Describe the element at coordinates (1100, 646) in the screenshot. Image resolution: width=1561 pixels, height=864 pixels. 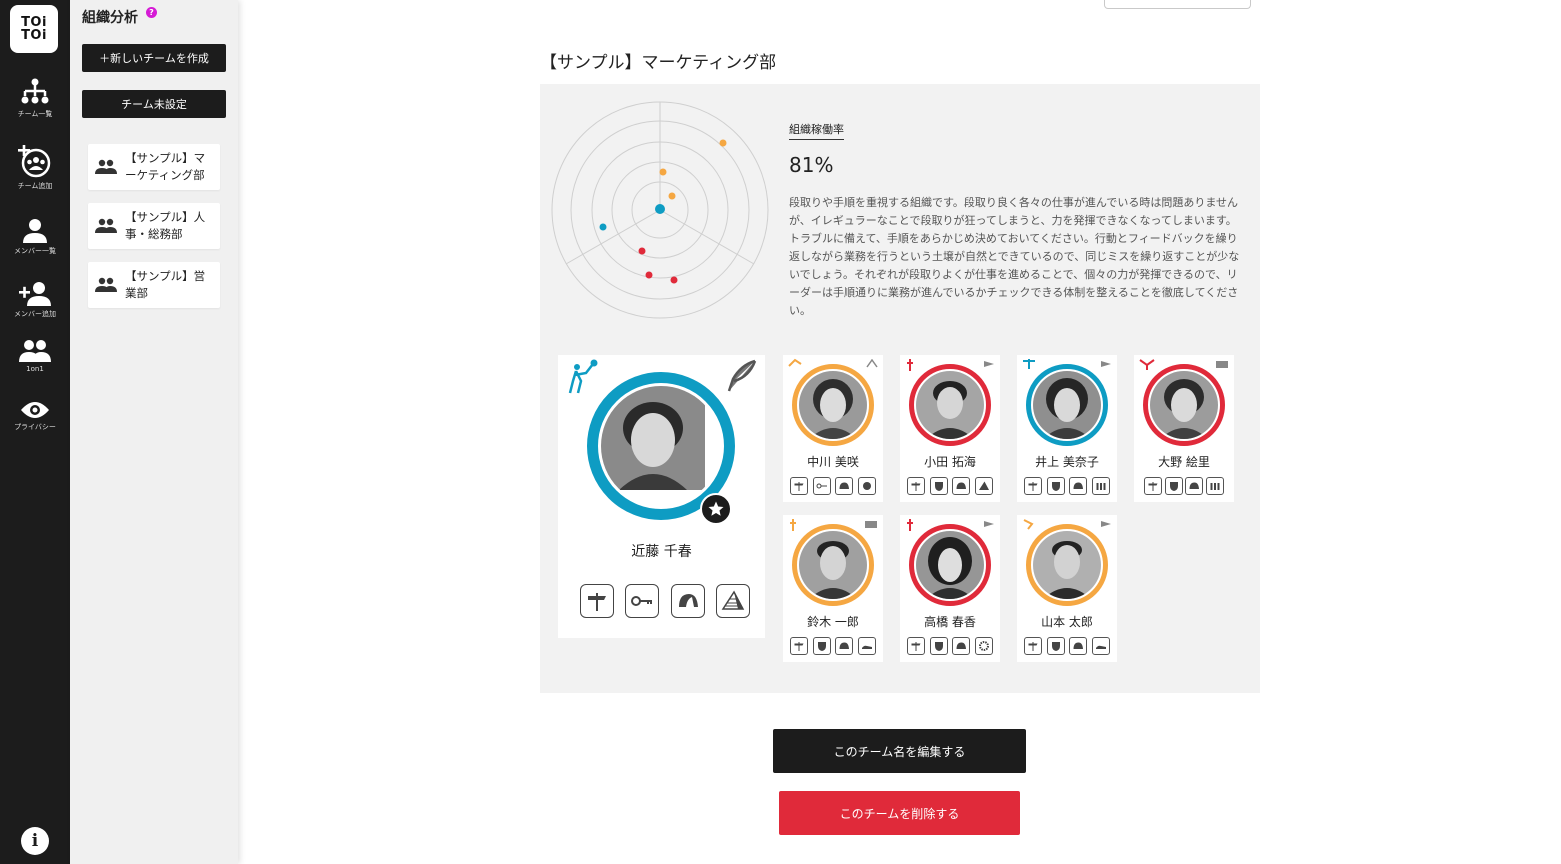
I see `shoe-icon` at that location.